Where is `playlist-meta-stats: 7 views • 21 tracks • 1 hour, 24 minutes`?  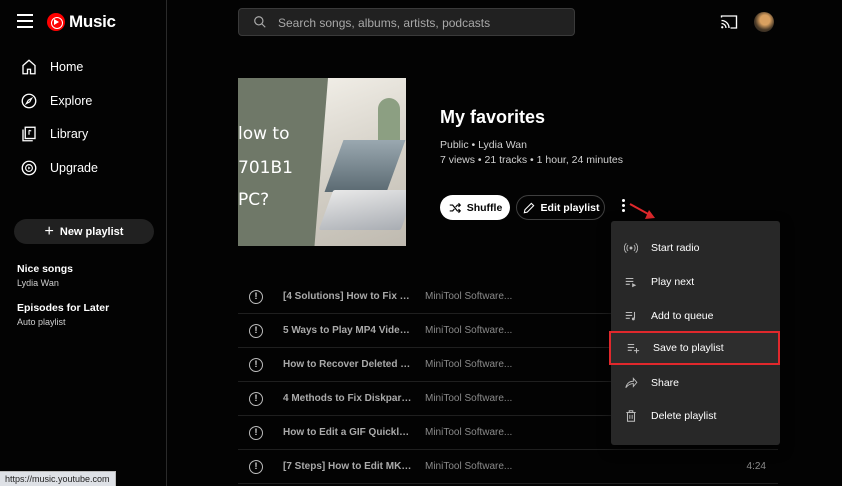
playlist-meta-stats: 7 views • 21 tracks • 1 hour, 24 minutes is located at coordinates (532, 160).